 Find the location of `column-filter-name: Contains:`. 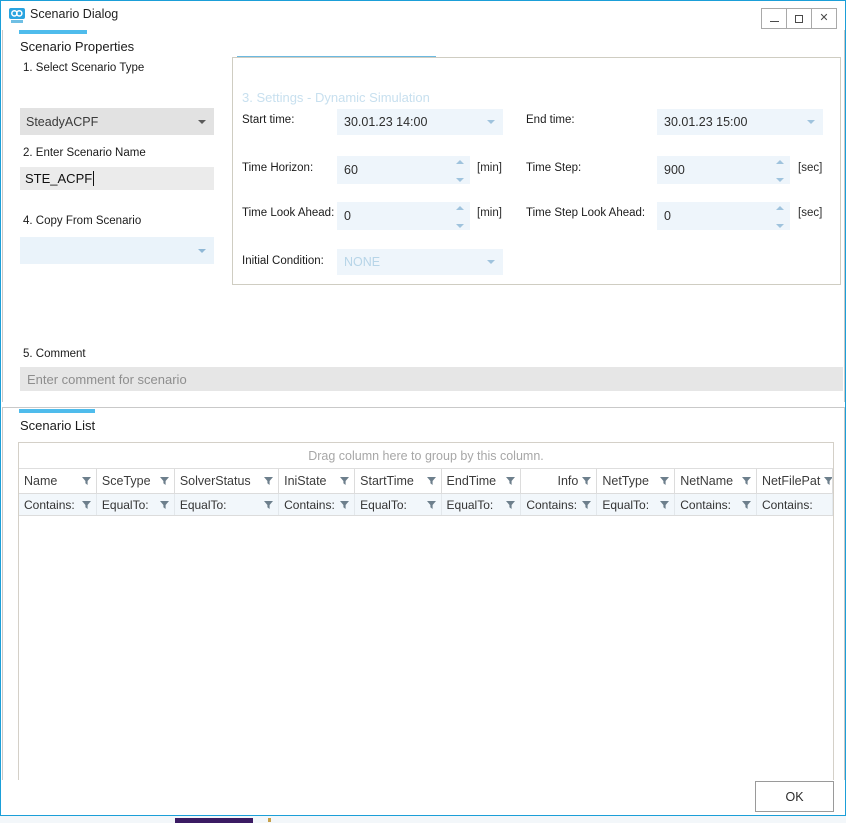

column-filter-name: Contains: is located at coordinates (58, 504).